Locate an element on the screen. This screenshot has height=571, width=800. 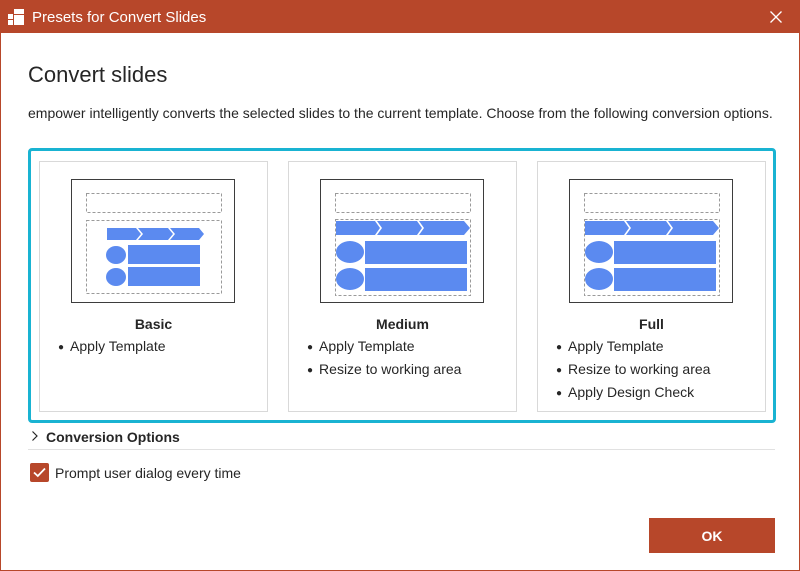
preset-feature-list: Apply Template Resize to working area is located at coordinates (384, 359).